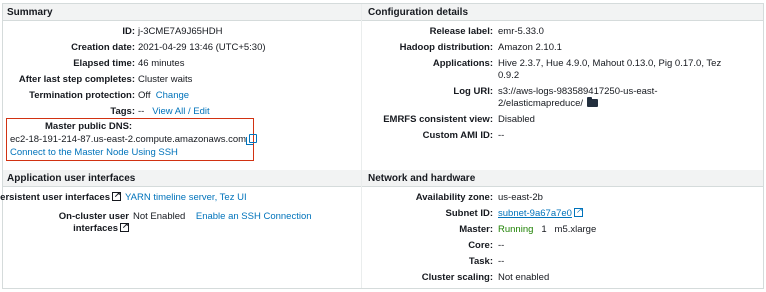  I want to click on termination-row: Termination protection: Off Change, so click(182, 96).